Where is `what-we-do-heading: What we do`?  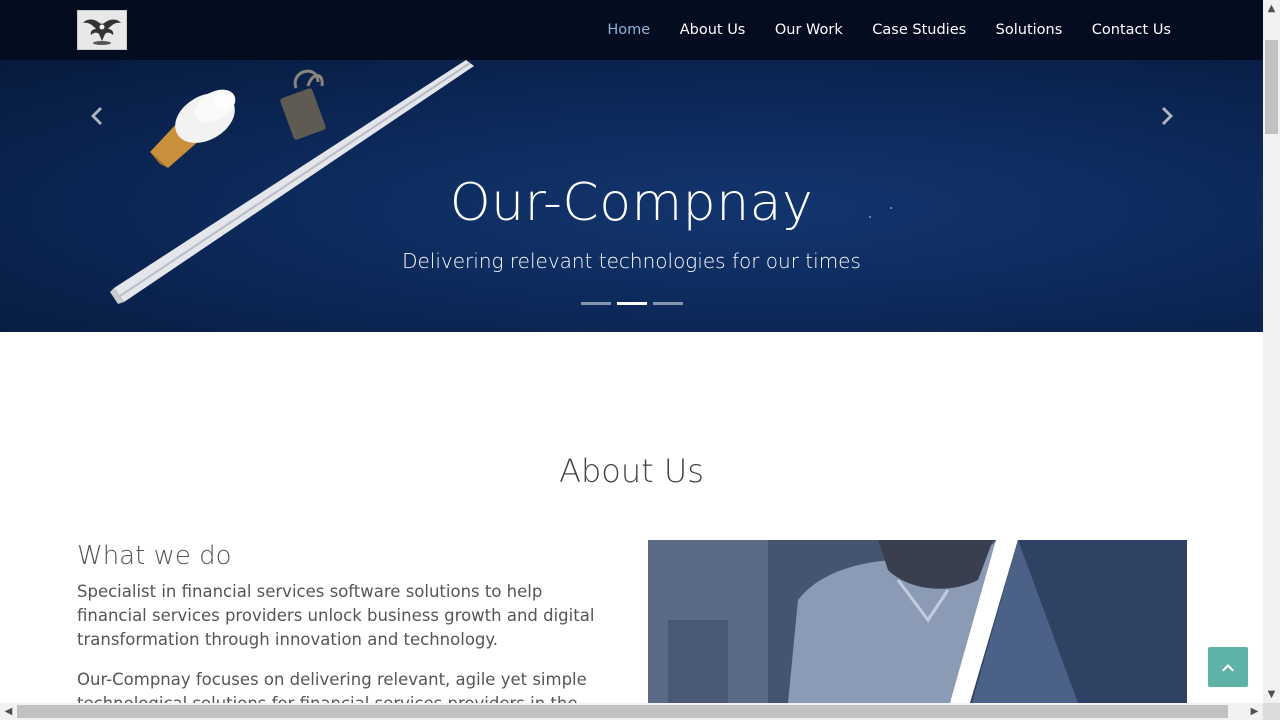
what-we-do-heading: What we do is located at coordinates (154, 556).